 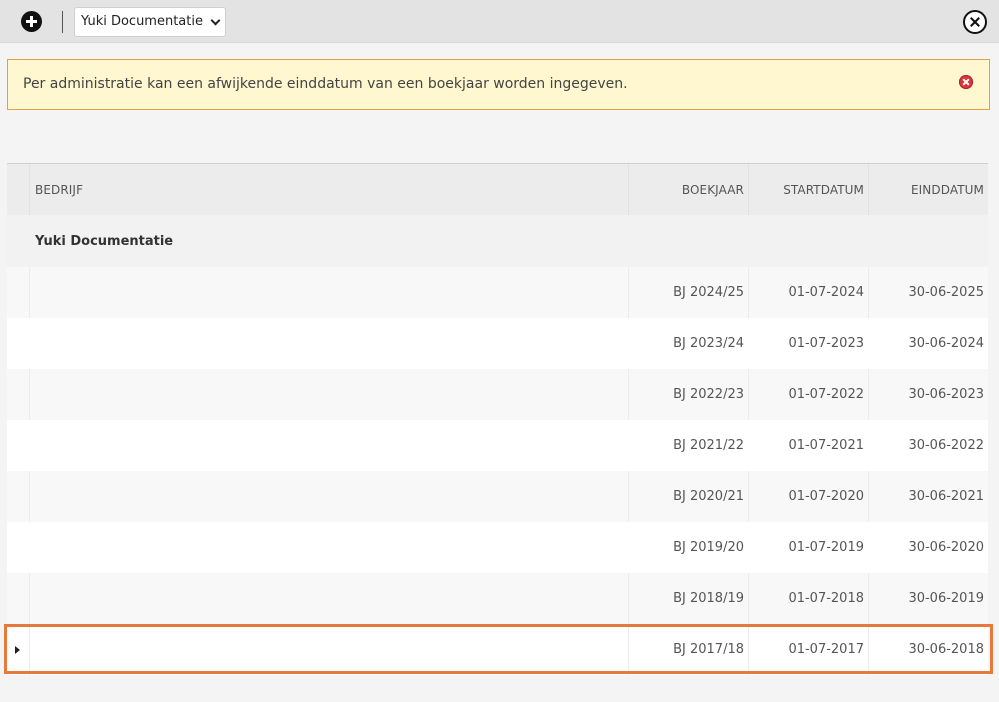 I want to click on group-label: Yuki Documentatie, so click(x=104, y=241).